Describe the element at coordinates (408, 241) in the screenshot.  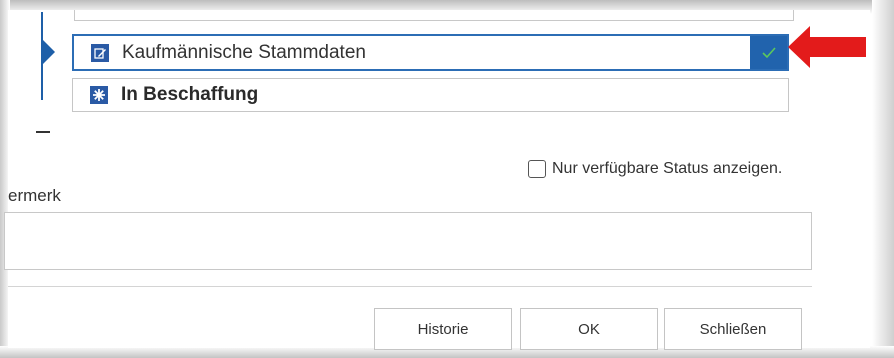
I see `remark-textarea` at that location.